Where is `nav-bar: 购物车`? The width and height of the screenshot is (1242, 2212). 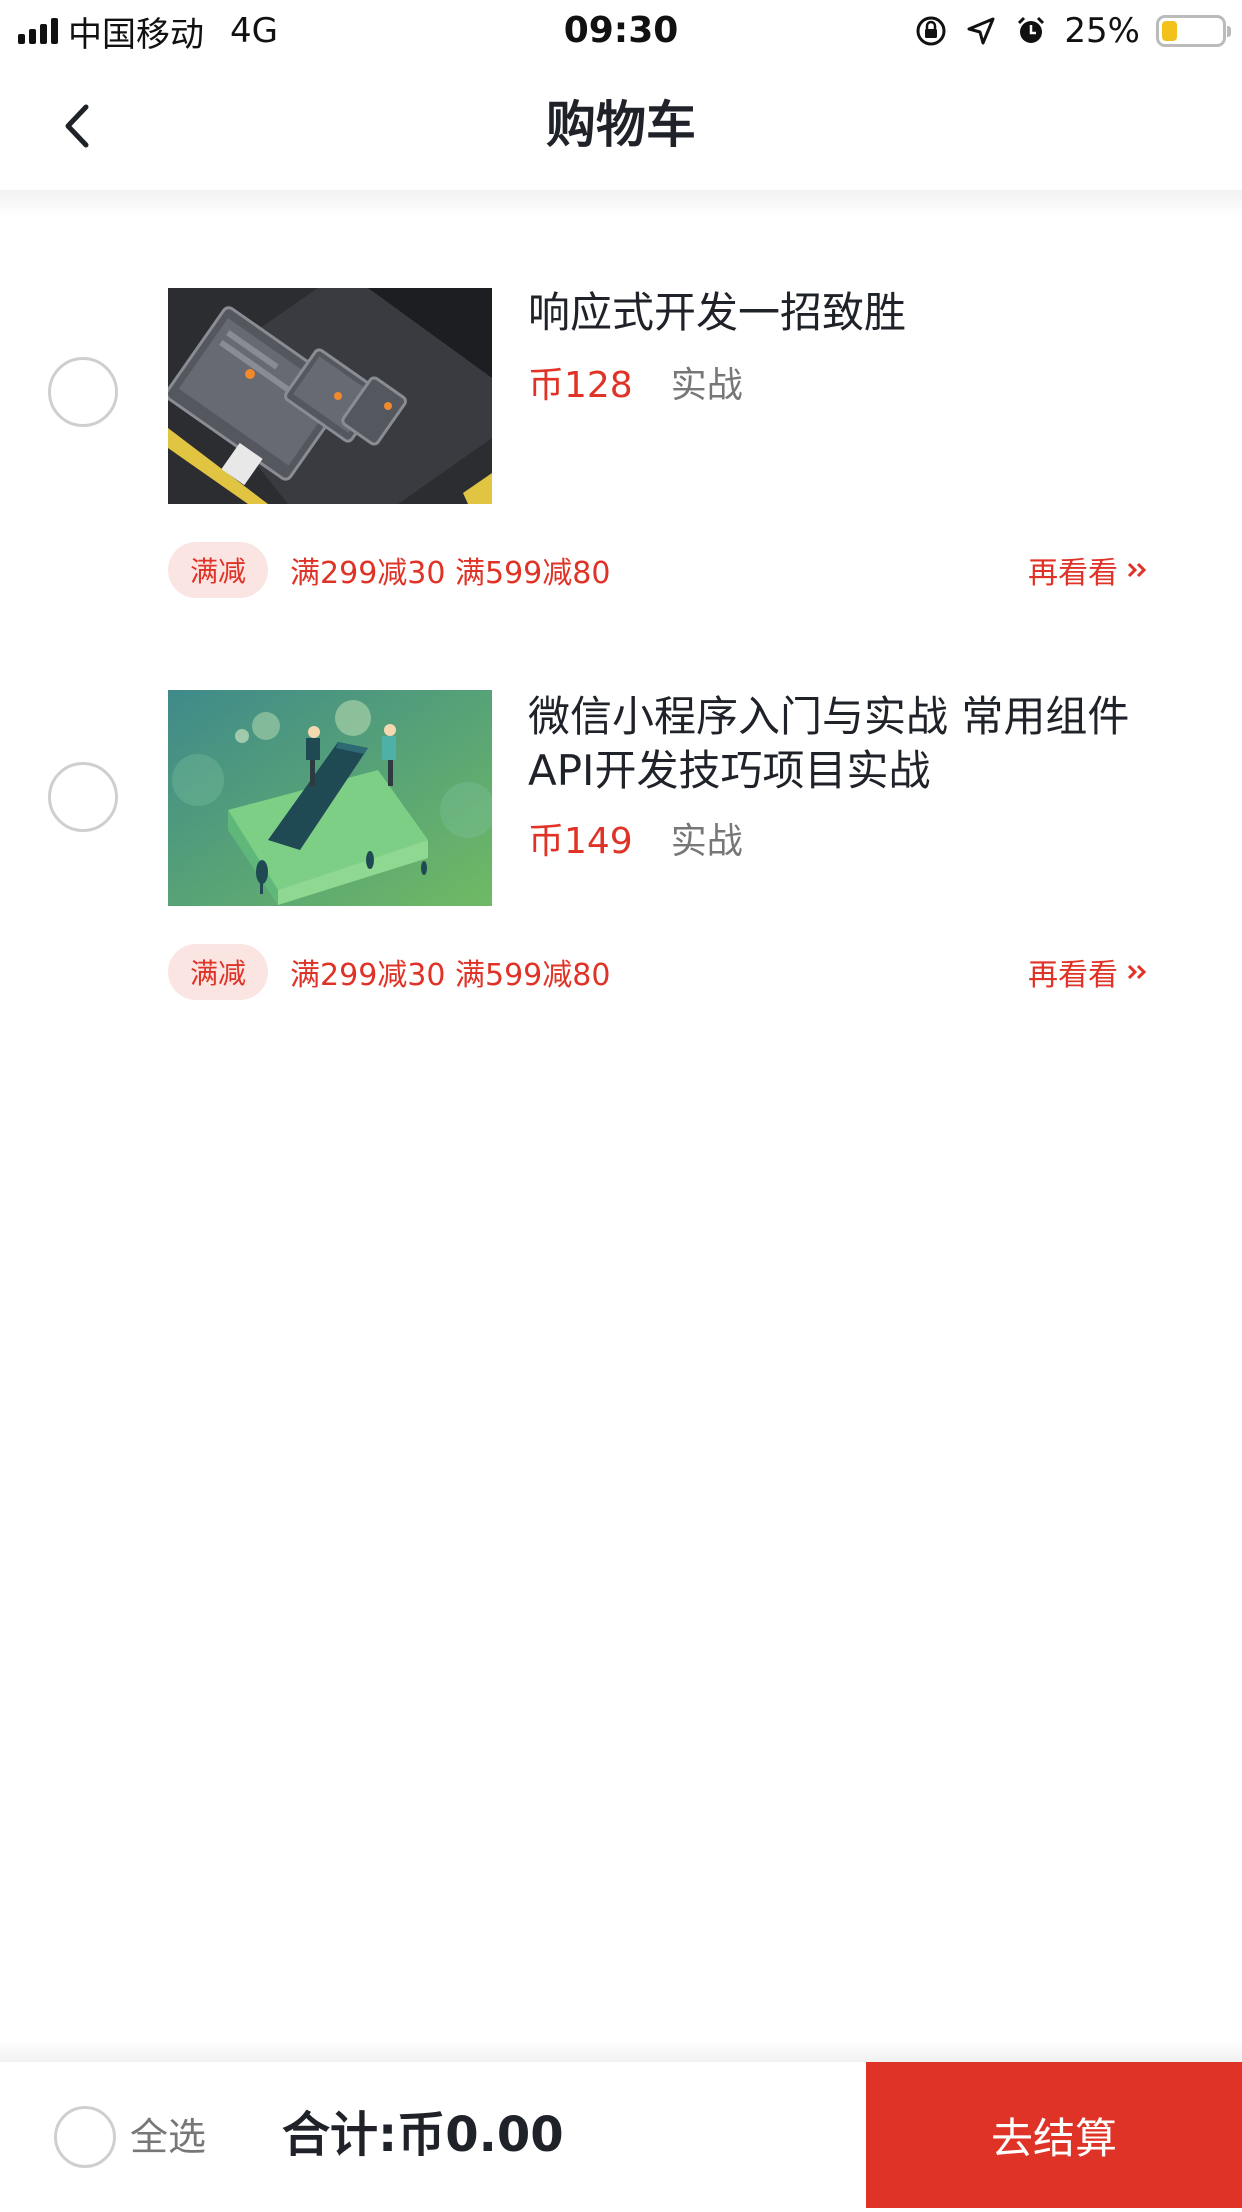 nav-bar: 购物车 is located at coordinates (621, 126).